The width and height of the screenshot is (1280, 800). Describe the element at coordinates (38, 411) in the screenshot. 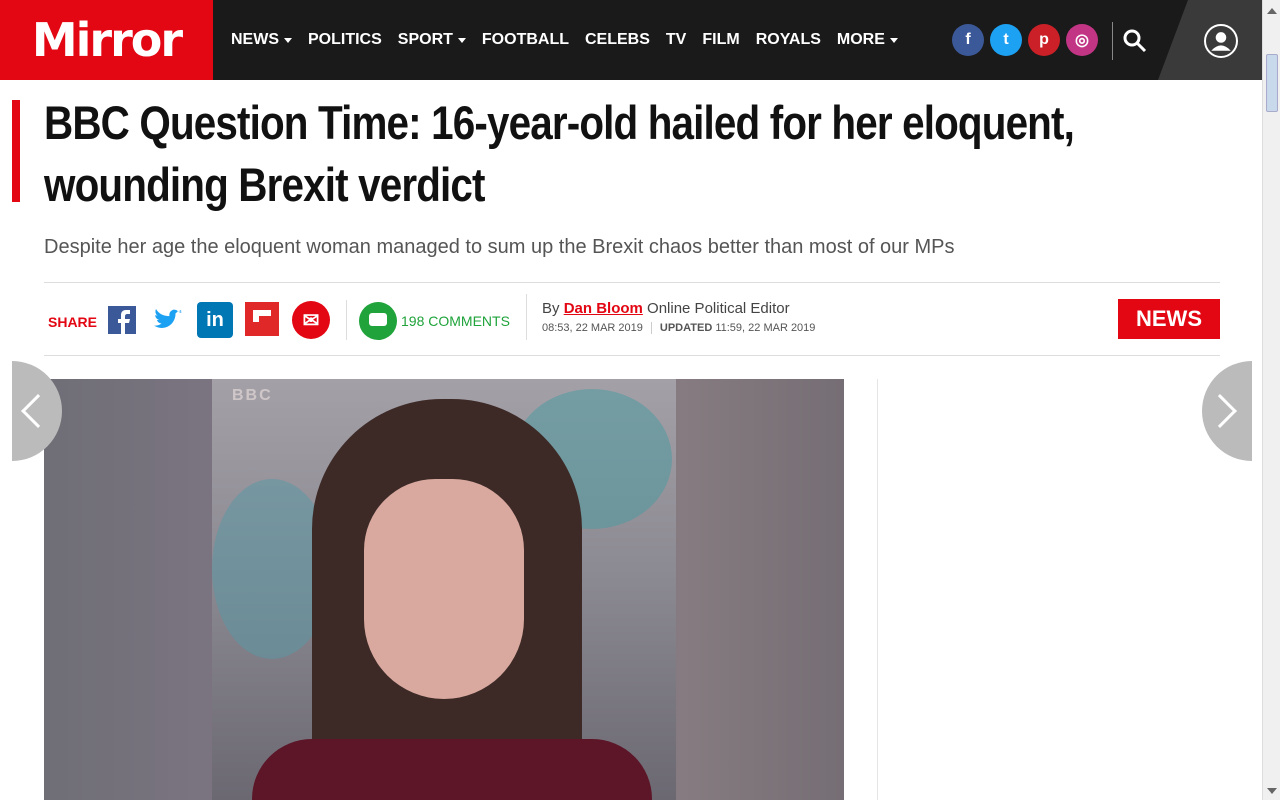

I see `chevron-left-icon` at that location.